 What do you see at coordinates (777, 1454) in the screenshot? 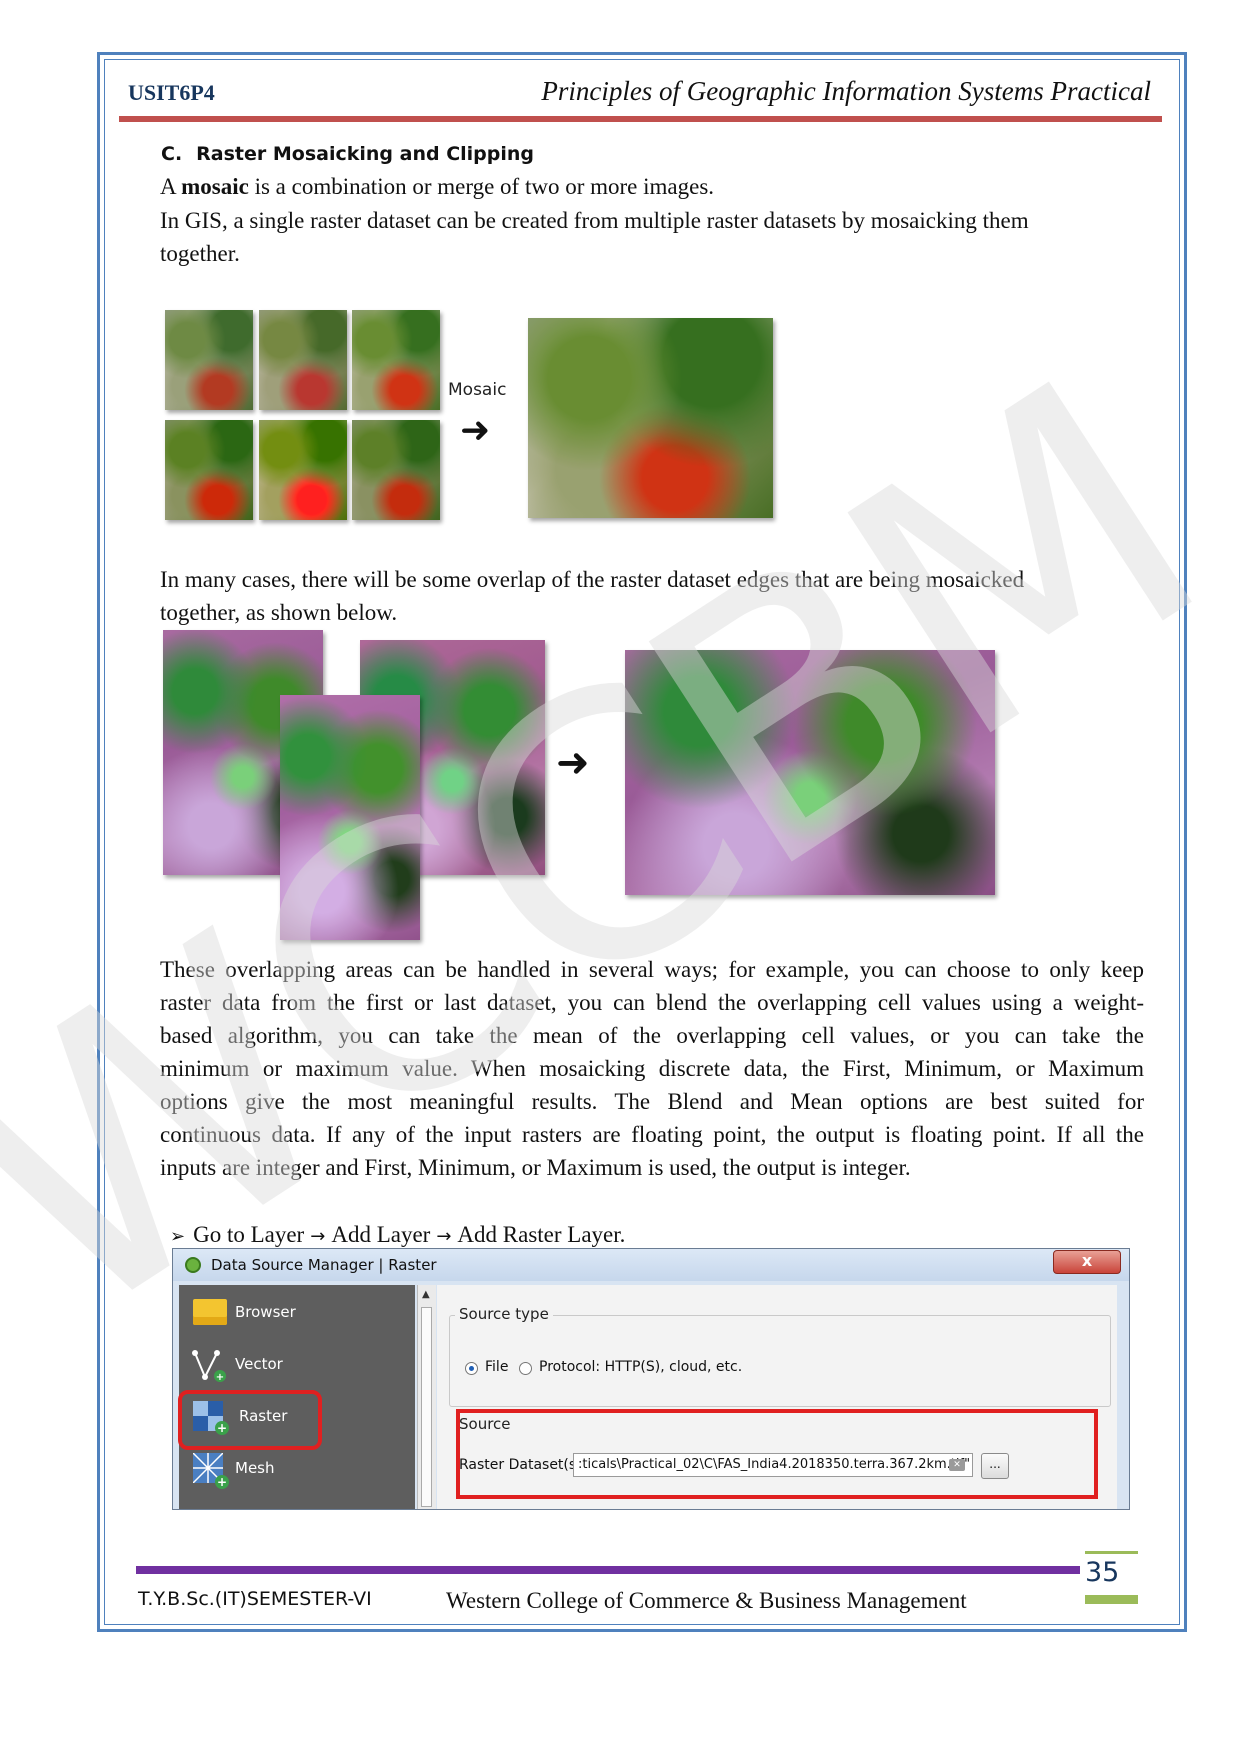
I see `source-highlight-box` at bounding box center [777, 1454].